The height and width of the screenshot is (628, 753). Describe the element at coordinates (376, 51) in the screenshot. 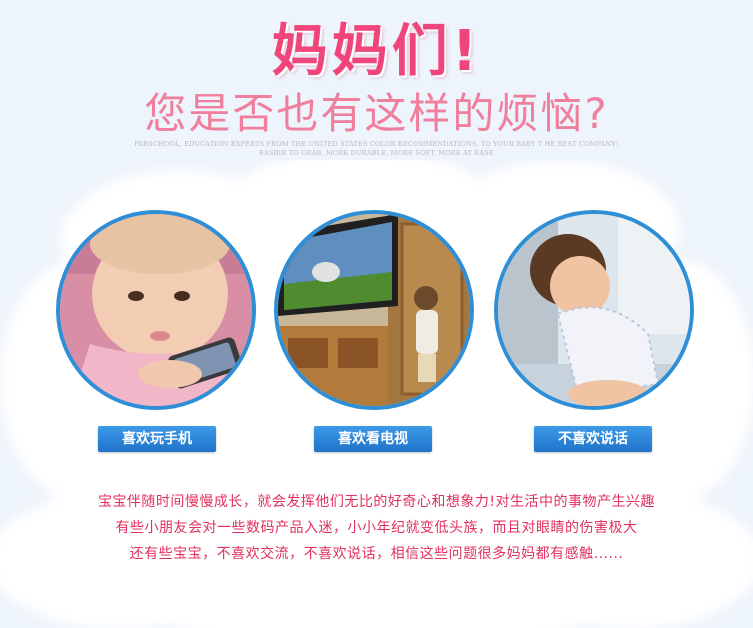

I see `page-title: 妈妈们!` at that location.